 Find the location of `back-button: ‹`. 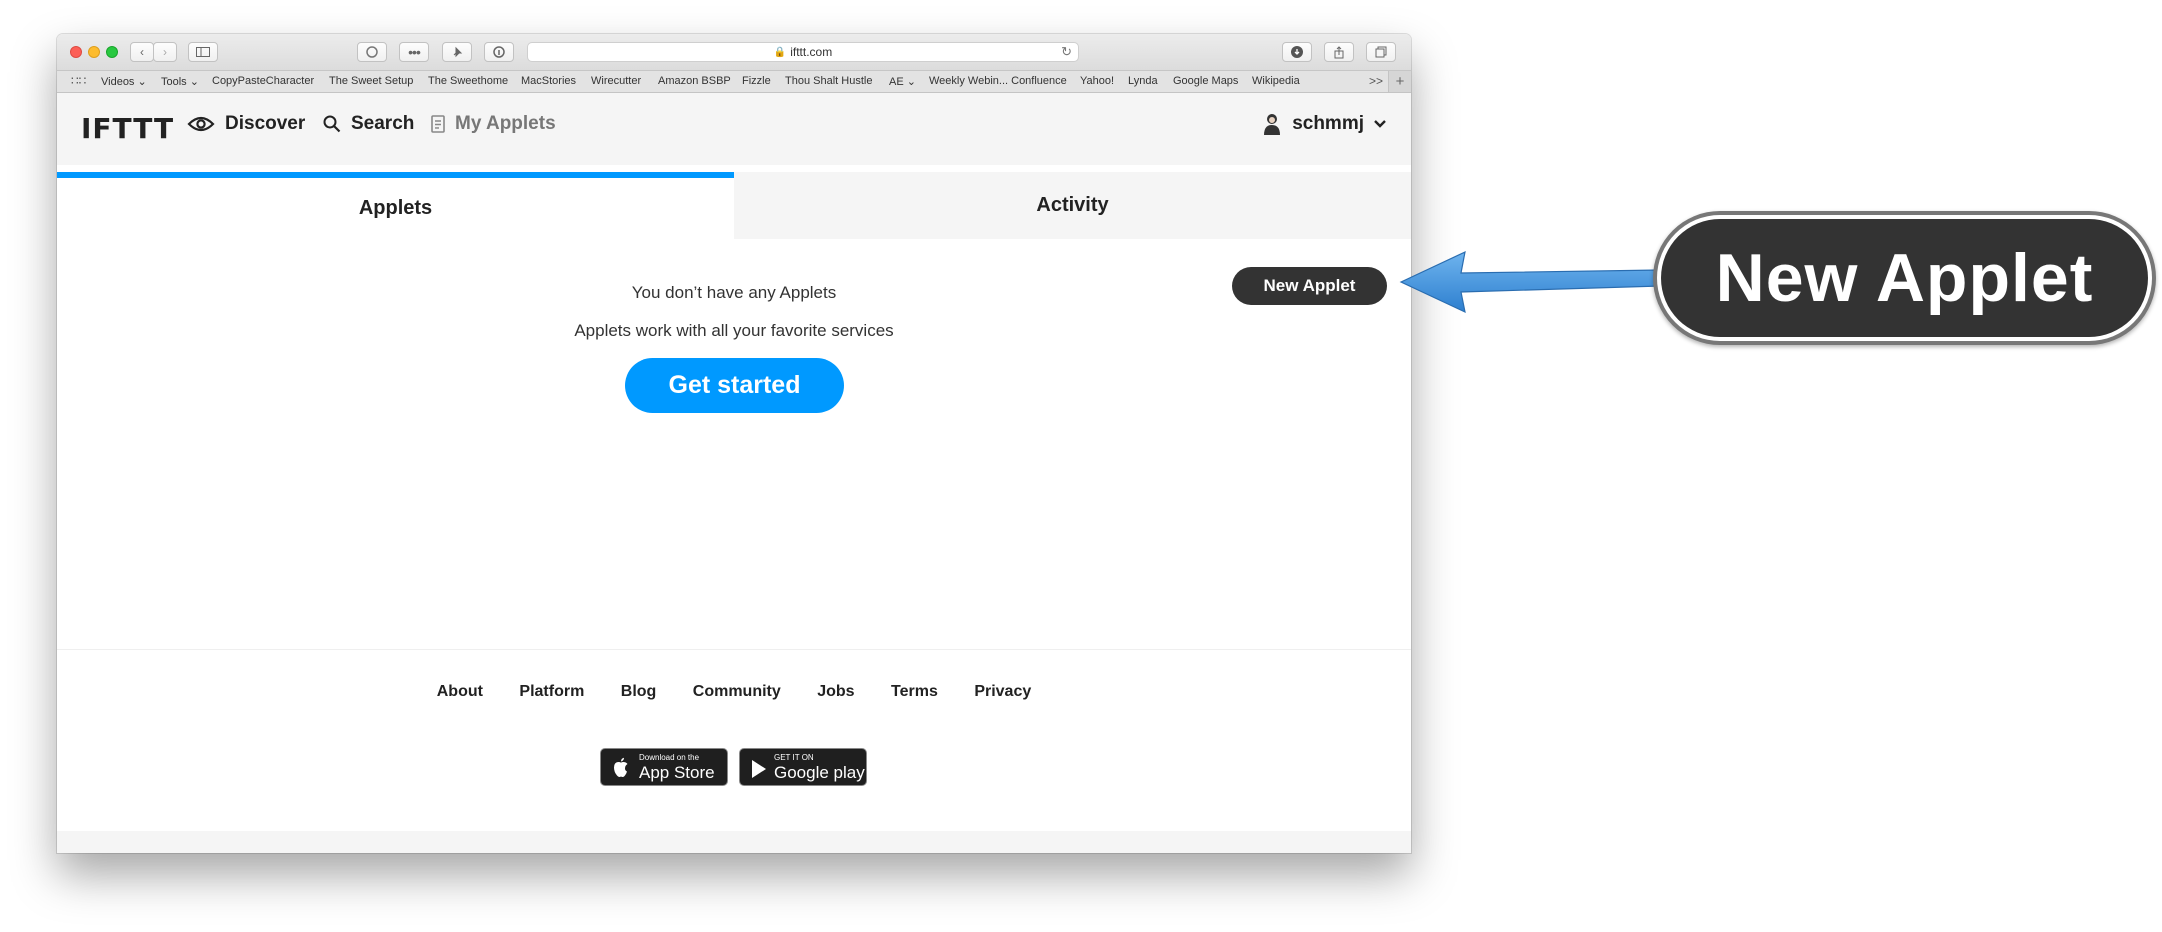

back-button: ‹ is located at coordinates (142, 52).